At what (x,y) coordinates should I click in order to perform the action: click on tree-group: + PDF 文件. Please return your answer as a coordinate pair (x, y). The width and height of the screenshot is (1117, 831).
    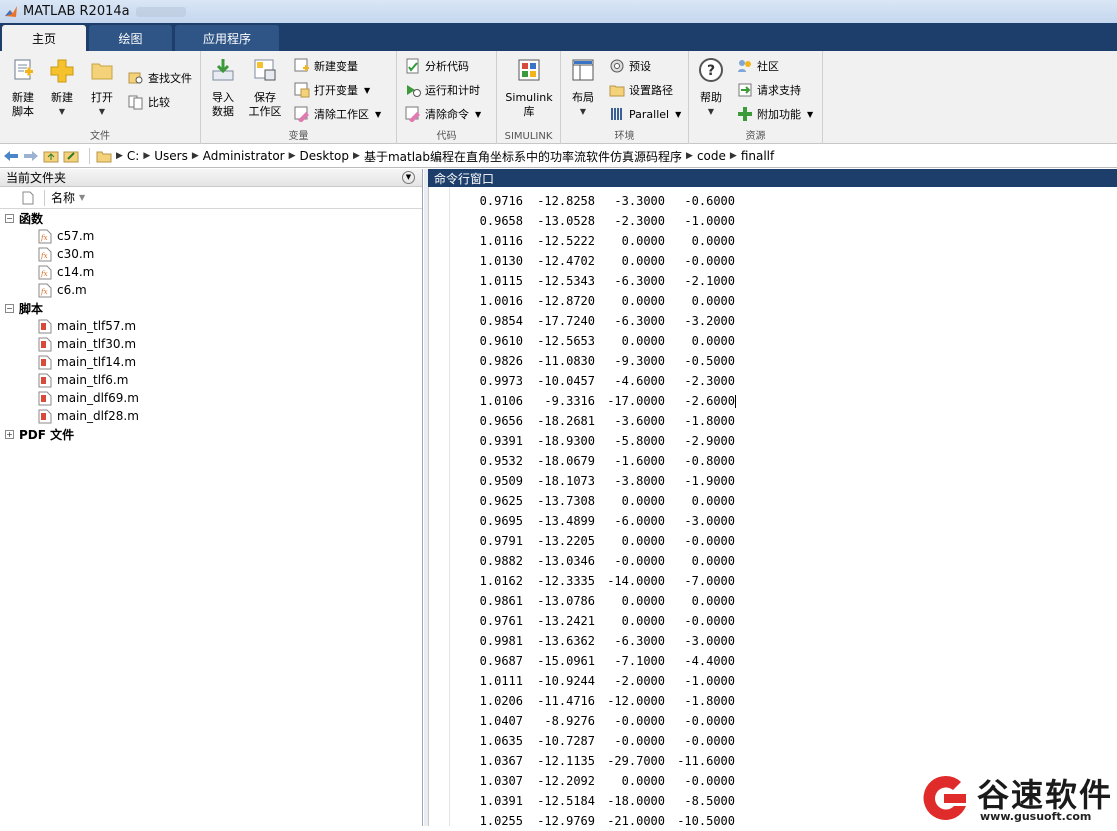
    Looking at the image, I should click on (211, 434).